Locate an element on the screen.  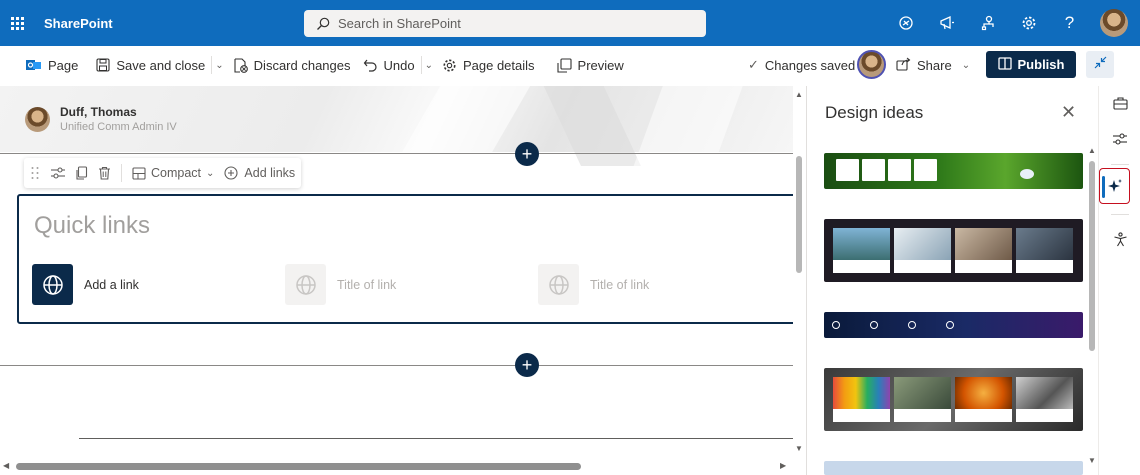
page-button: Page is located at coordinates (52, 65).